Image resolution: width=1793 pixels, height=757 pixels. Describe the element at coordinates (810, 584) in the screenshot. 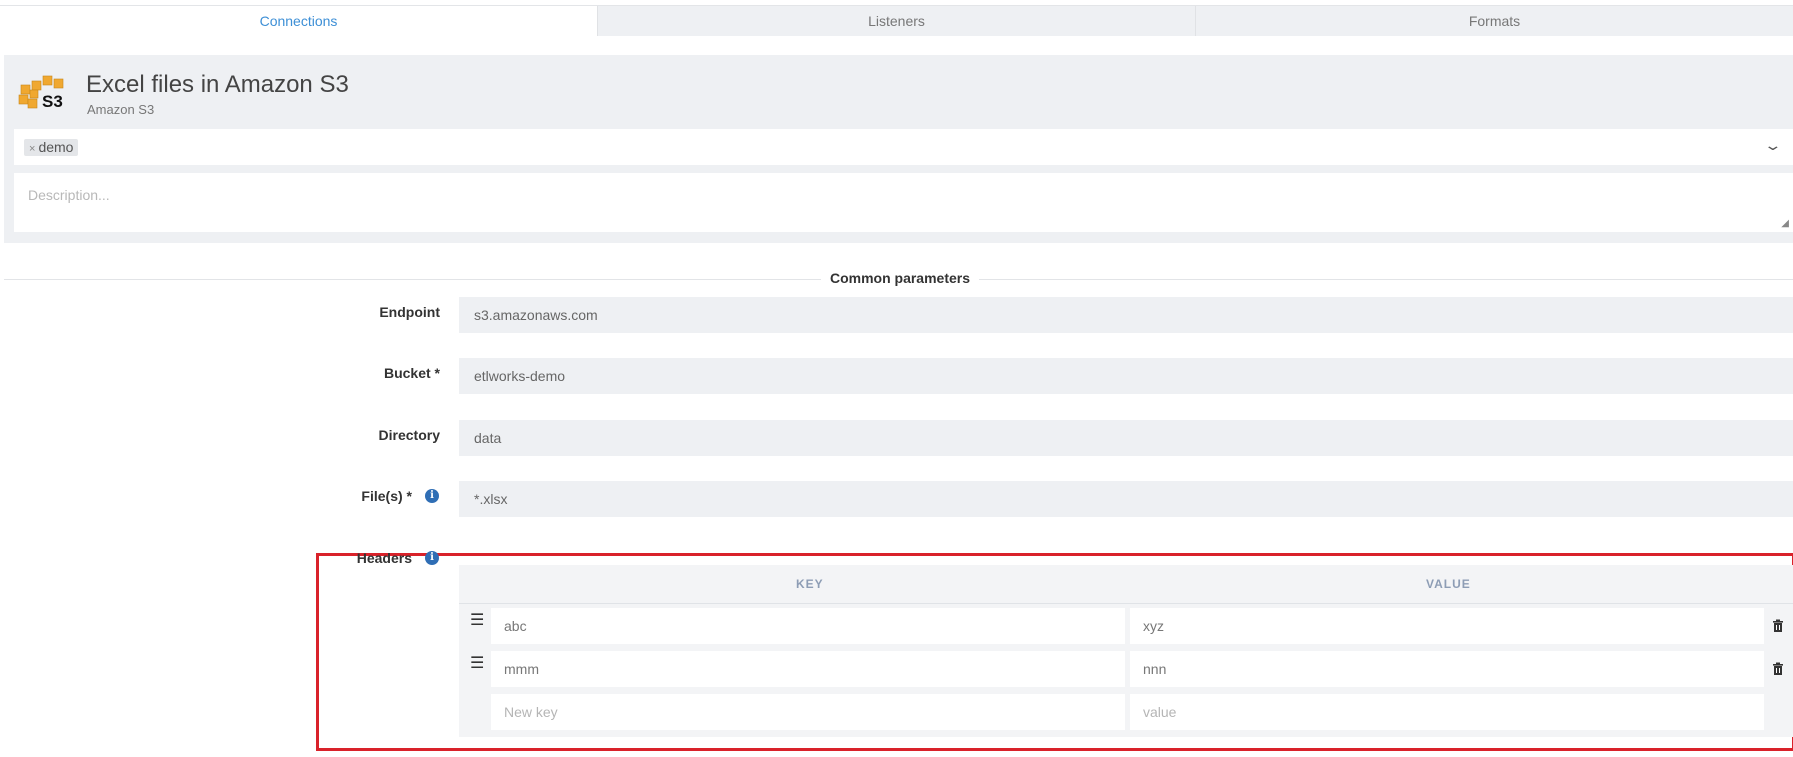

I see `column-header-key: KEY` at that location.